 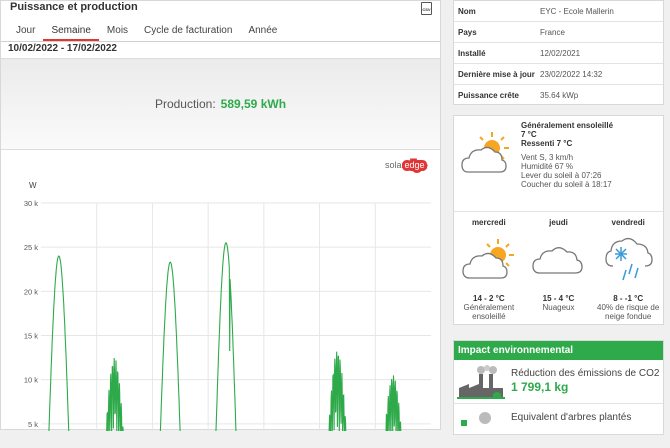 What do you see at coordinates (31, 380) in the screenshot?
I see `y-tick-label: 10 k` at bounding box center [31, 380].